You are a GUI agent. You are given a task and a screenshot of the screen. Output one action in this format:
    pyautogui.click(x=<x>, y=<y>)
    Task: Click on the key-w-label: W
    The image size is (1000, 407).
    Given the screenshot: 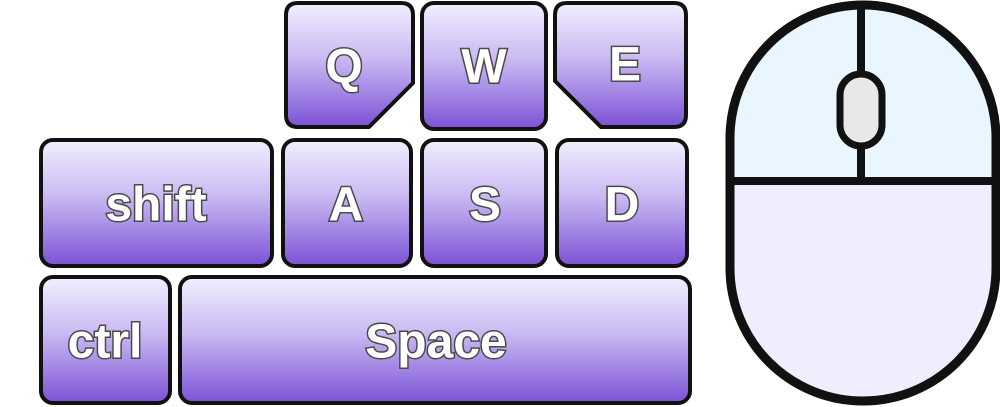 What is the action you would take?
    pyautogui.click(x=484, y=67)
    